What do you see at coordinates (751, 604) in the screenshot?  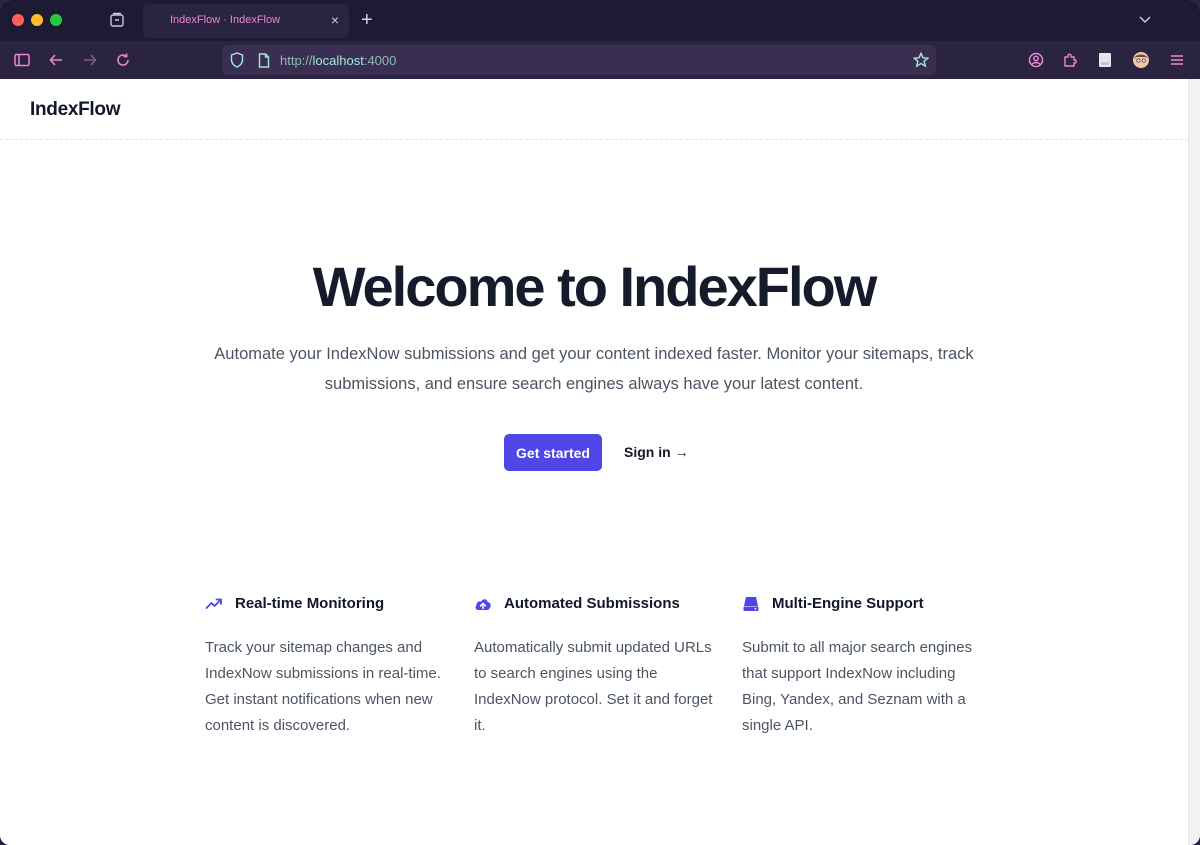 I see `server-icon` at bounding box center [751, 604].